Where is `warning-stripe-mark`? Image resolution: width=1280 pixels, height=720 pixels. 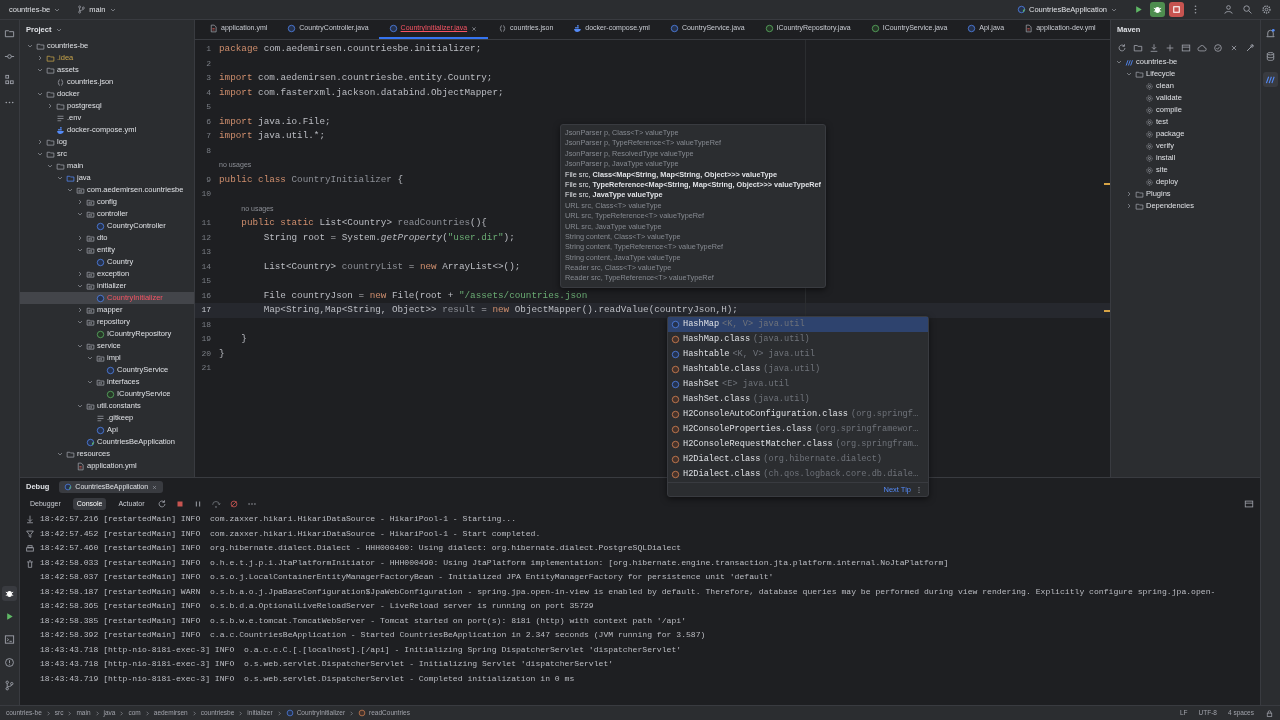
warning-stripe-mark is located at coordinates (1107, 311).